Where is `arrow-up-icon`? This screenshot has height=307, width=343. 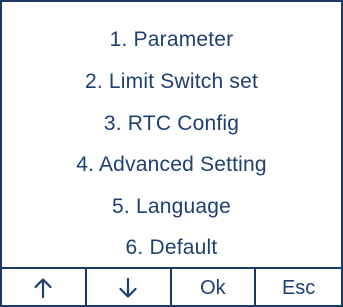
arrow-up-icon is located at coordinates (43, 288).